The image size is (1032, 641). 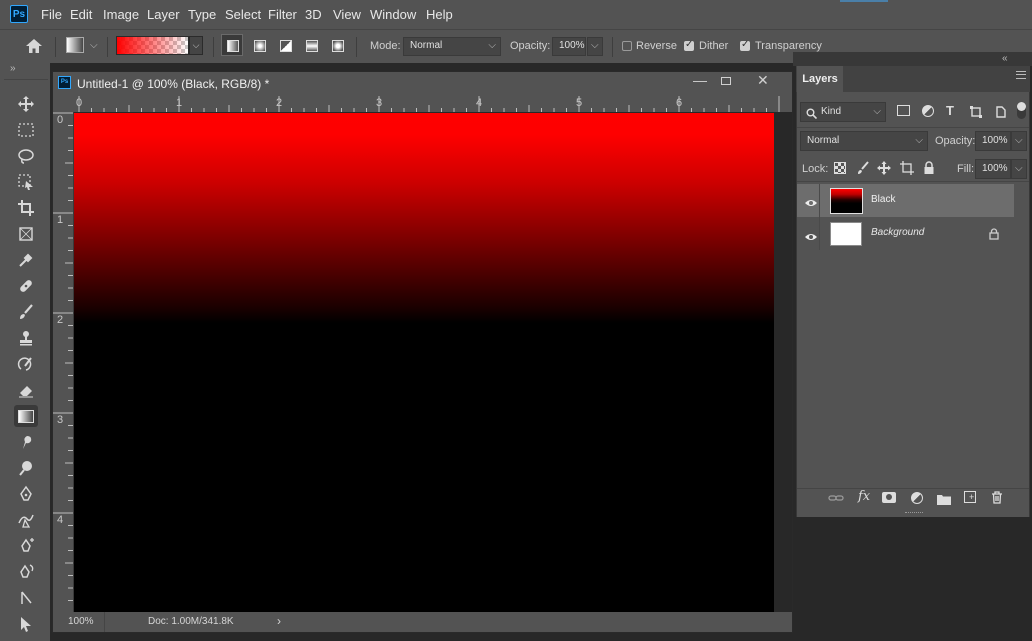 What do you see at coordinates (26, 234) in the screenshot?
I see `frame-icon` at bounding box center [26, 234].